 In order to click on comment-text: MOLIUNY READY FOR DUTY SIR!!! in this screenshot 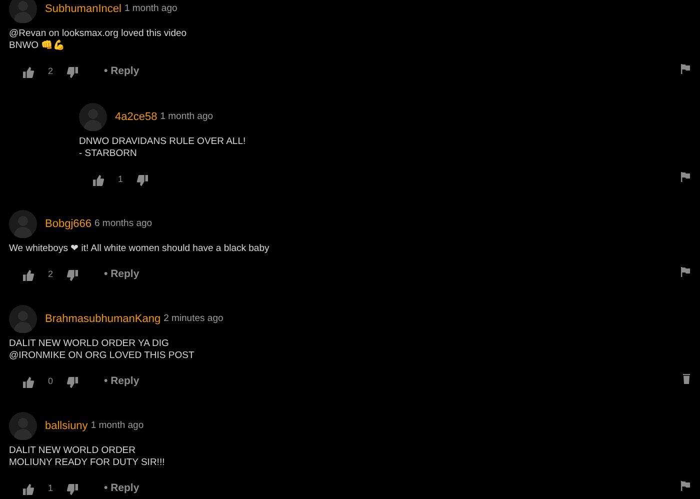, I will do `click(87, 463)`.